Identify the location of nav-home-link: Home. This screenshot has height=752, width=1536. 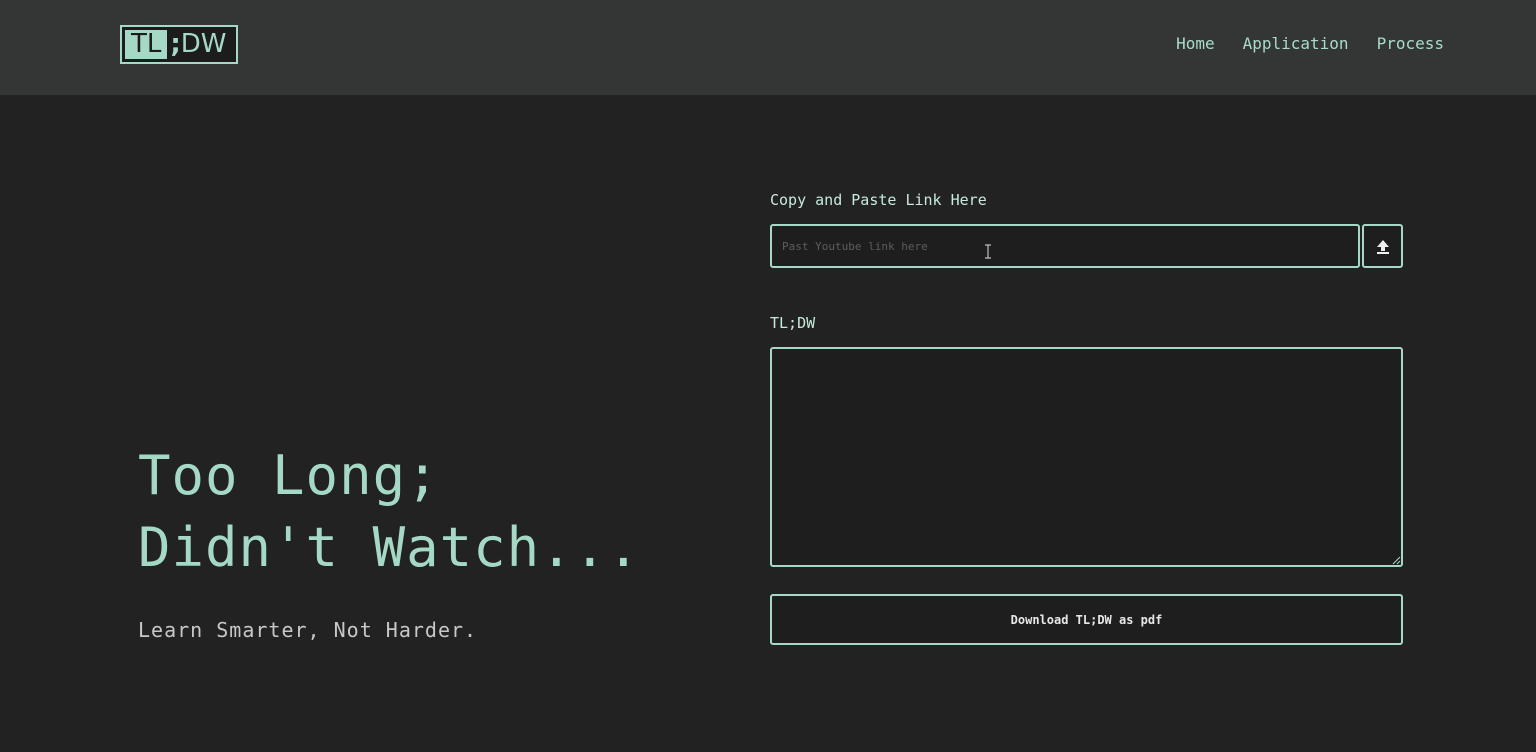
(1195, 44).